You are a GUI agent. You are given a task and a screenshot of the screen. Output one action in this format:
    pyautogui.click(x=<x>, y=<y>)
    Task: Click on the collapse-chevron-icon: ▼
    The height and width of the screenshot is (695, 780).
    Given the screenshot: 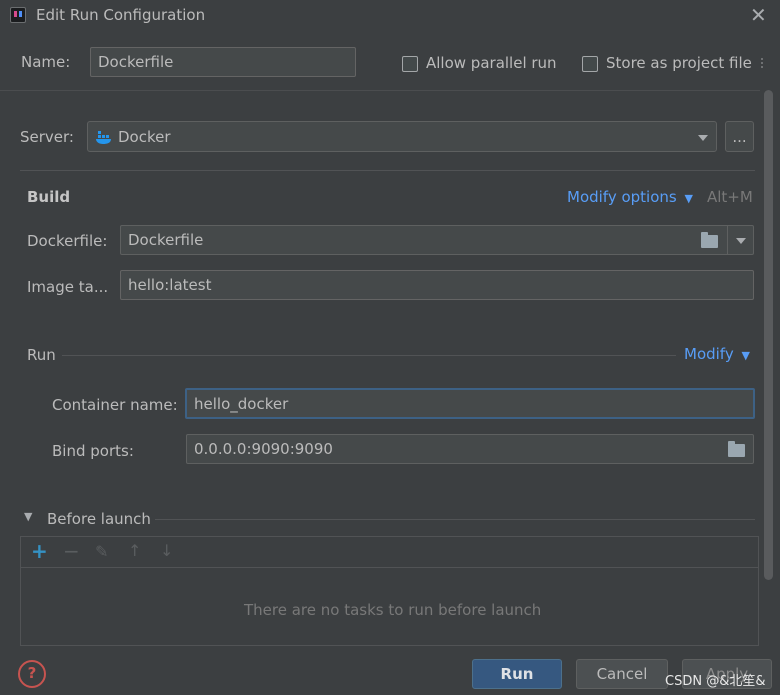 What is the action you would take?
    pyautogui.click(x=28, y=516)
    